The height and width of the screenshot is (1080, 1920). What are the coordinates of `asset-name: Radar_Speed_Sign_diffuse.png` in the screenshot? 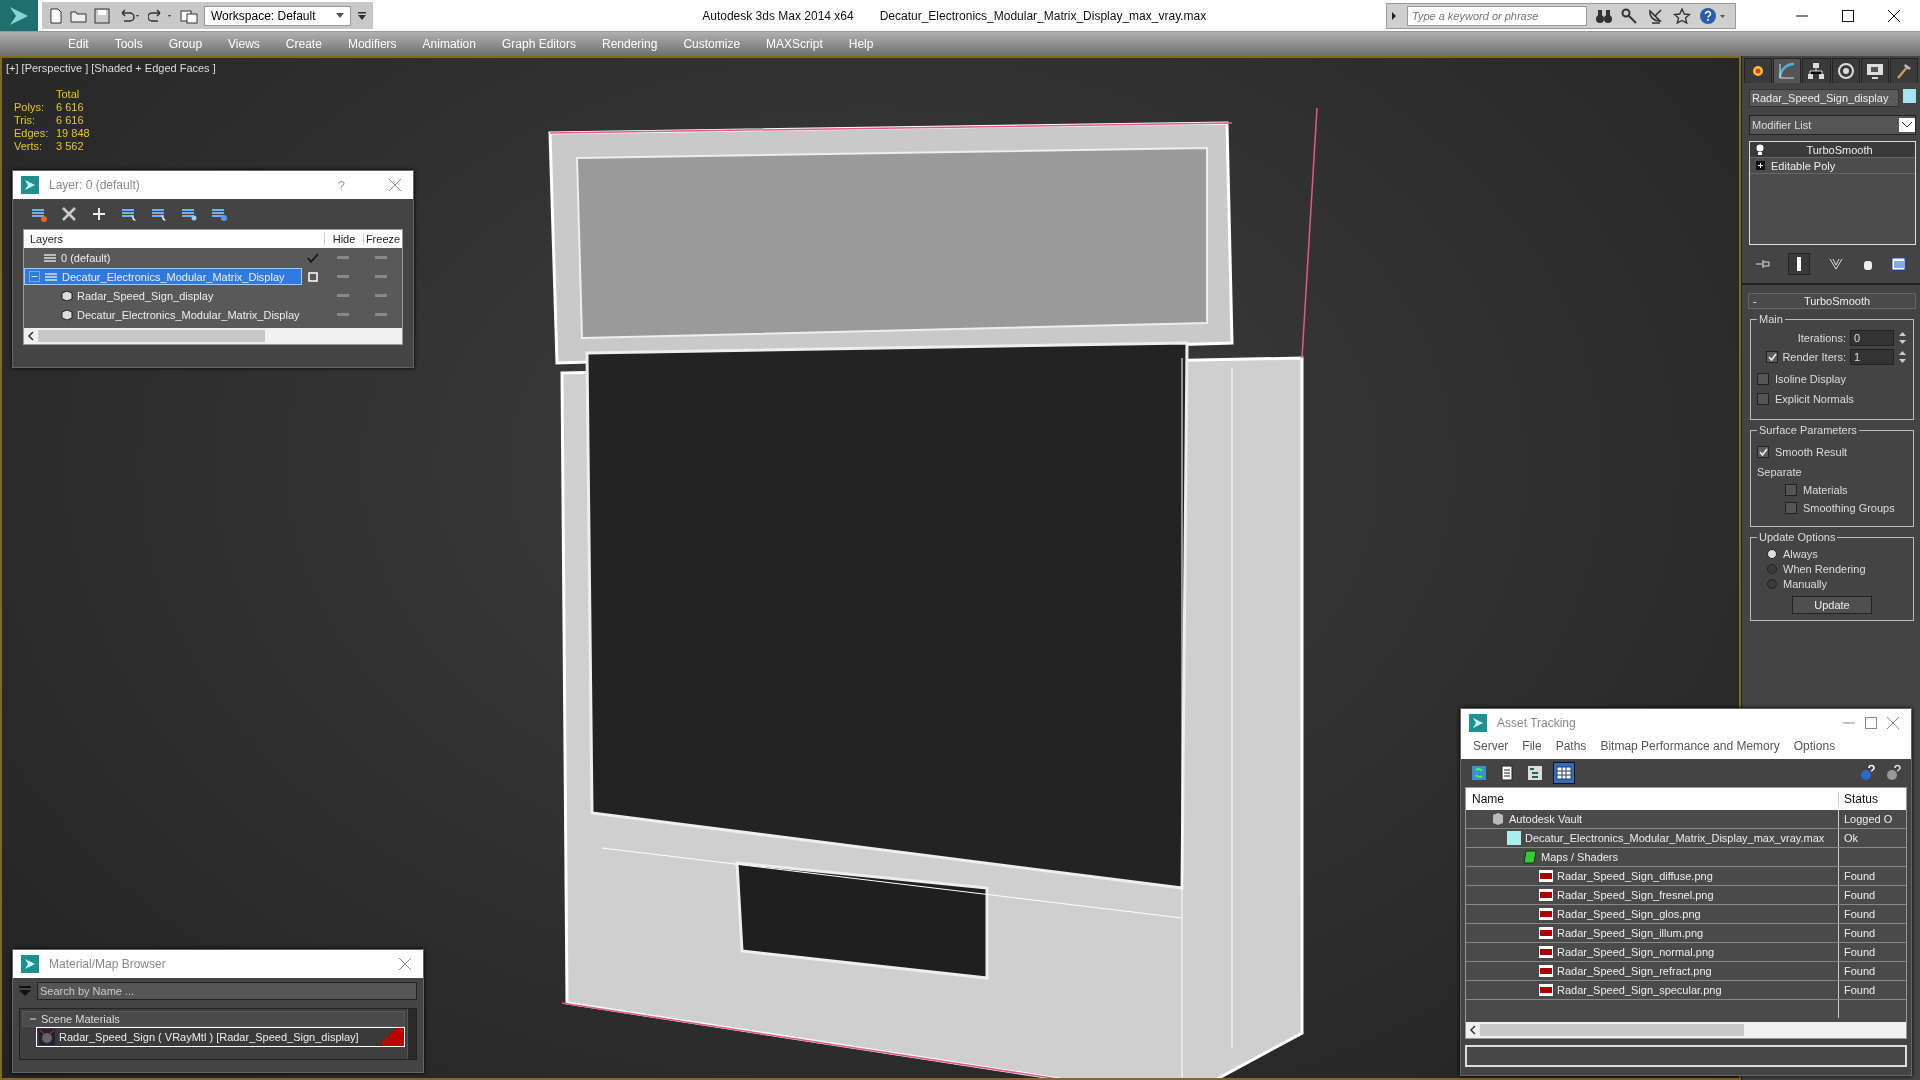 It's located at (1635, 876).